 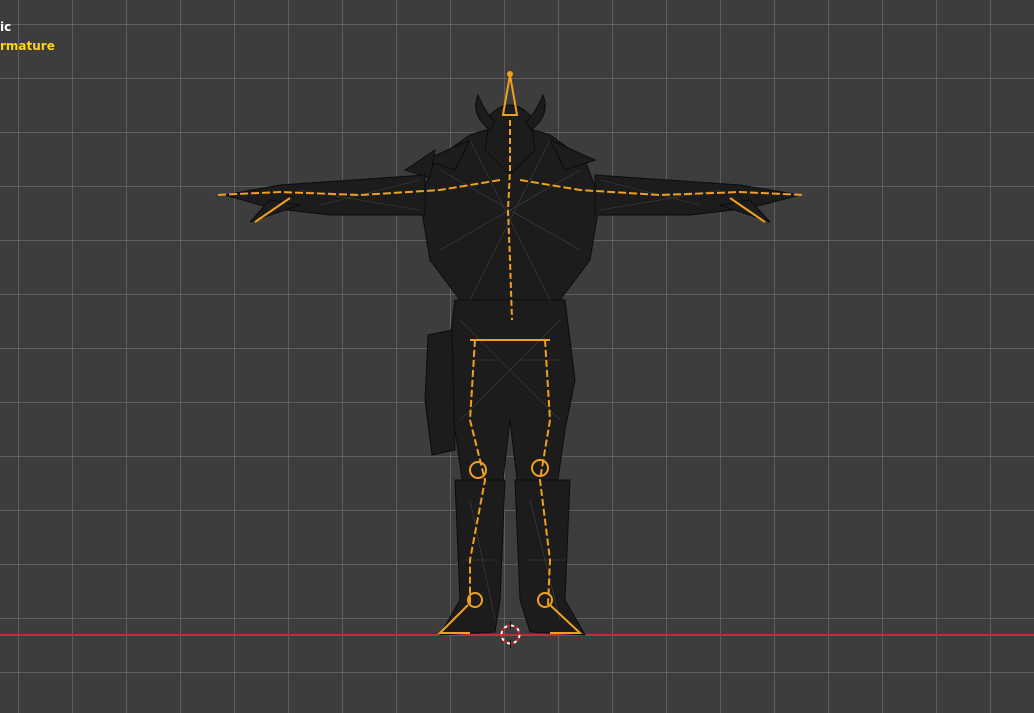 What do you see at coordinates (510, 634) in the screenshot?
I see `3d-cursor-icon` at bounding box center [510, 634].